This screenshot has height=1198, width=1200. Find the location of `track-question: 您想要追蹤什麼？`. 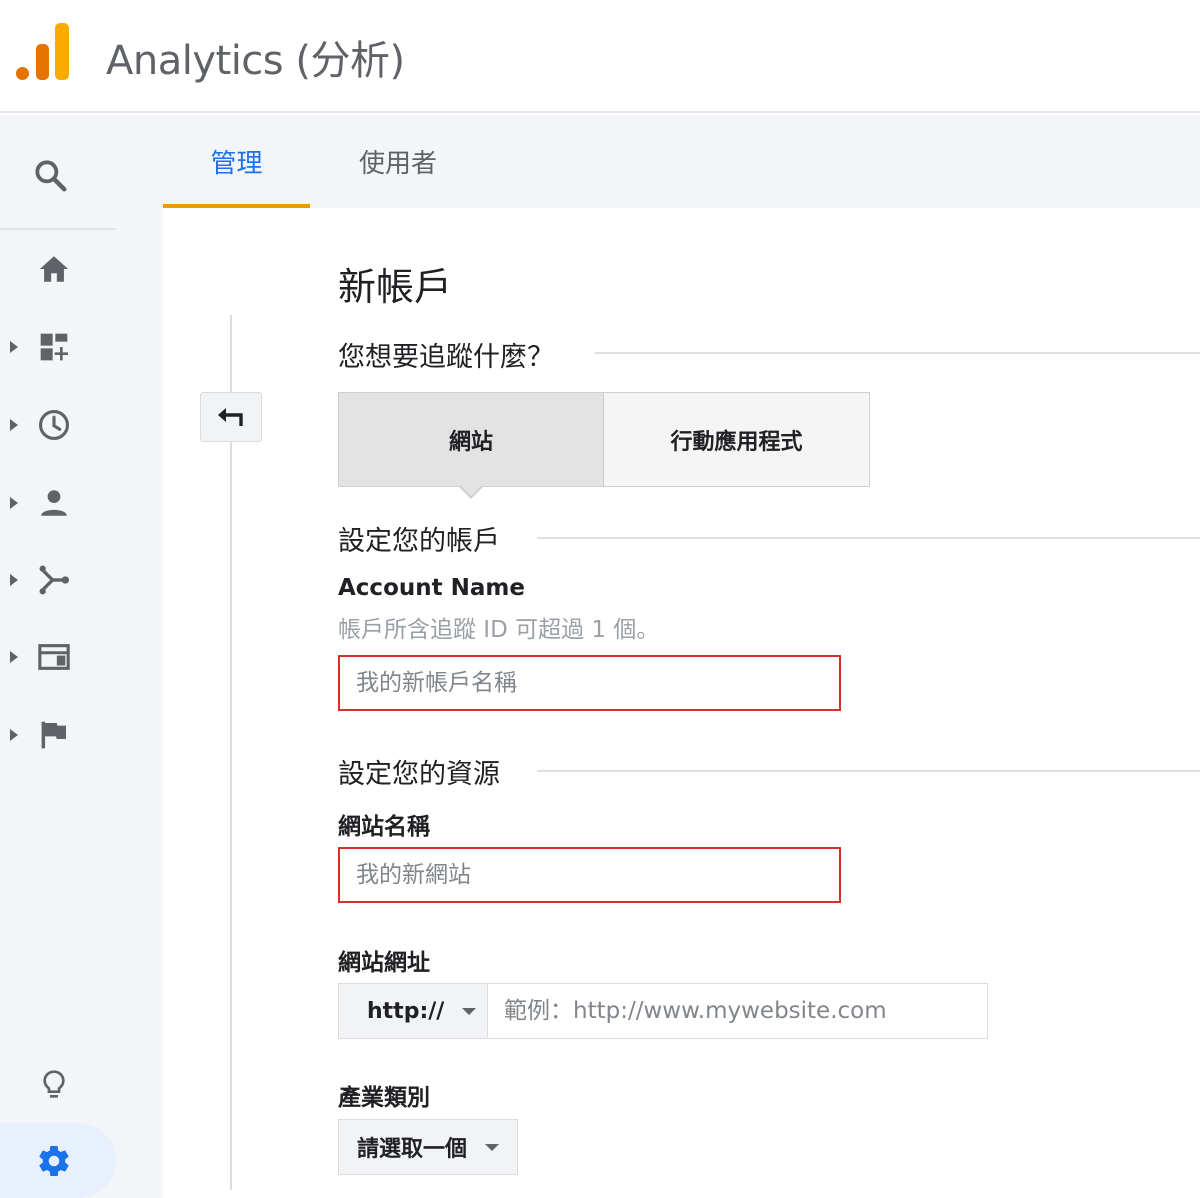

track-question: 您想要追蹤什麼？ is located at coordinates (446, 357).